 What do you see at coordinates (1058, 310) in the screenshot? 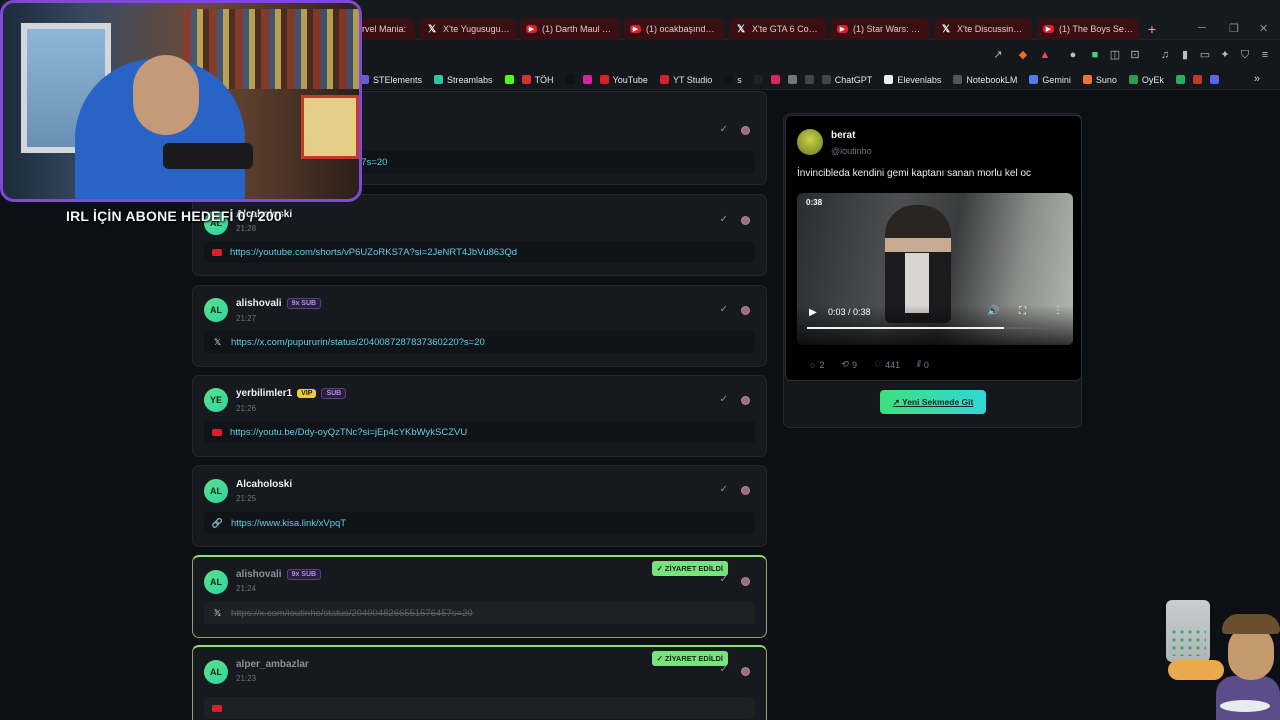
I see `more-icon: ⋮` at bounding box center [1058, 310].